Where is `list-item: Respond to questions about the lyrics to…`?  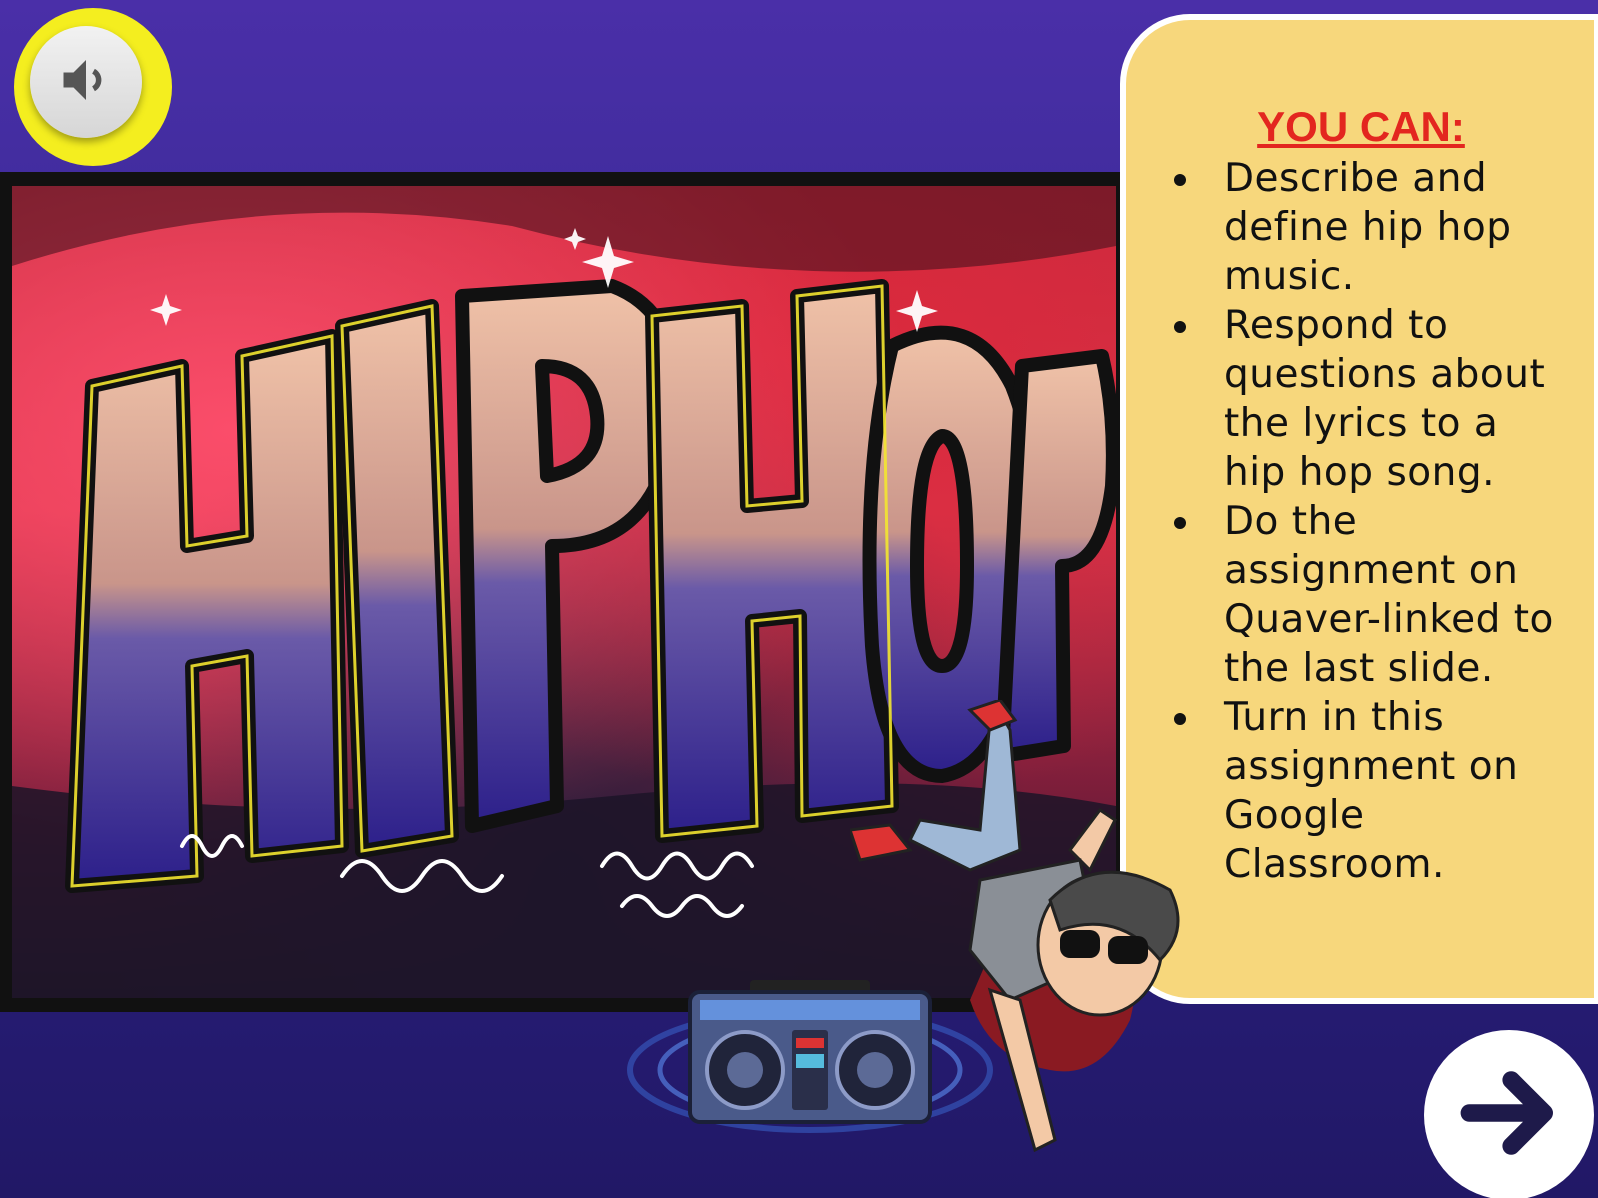
list-item: Respond to questions about the lyrics to… is located at coordinates (1371, 399).